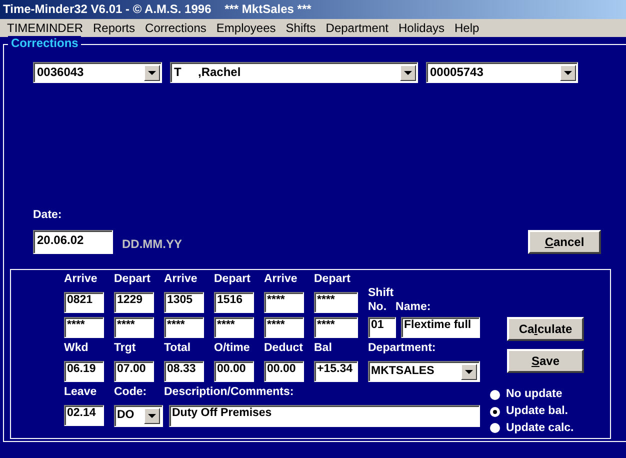 This screenshot has width=626, height=458. Describe the element at coordinates (421, 28) in the screenshot. I see `menu-item: Holidays` at that location.